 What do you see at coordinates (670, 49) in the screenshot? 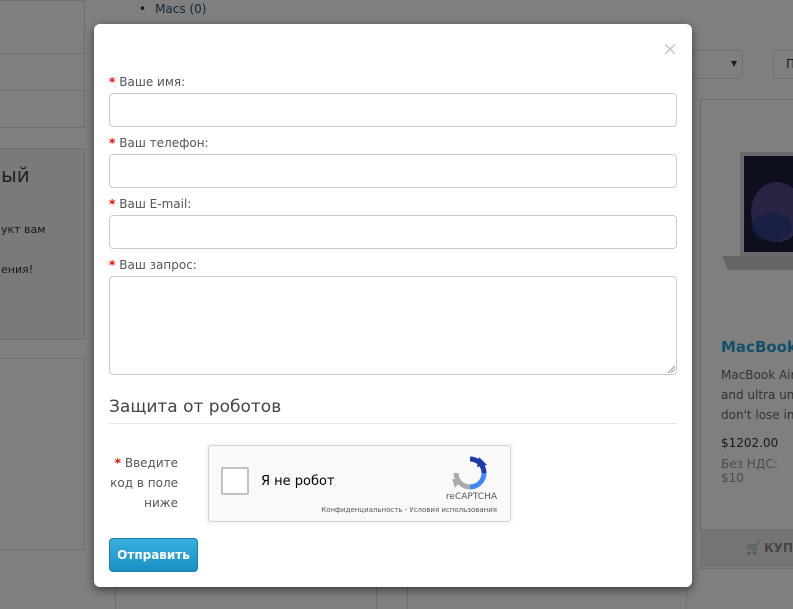
I see `close-icon: ×` at bounding box center [670, 49].